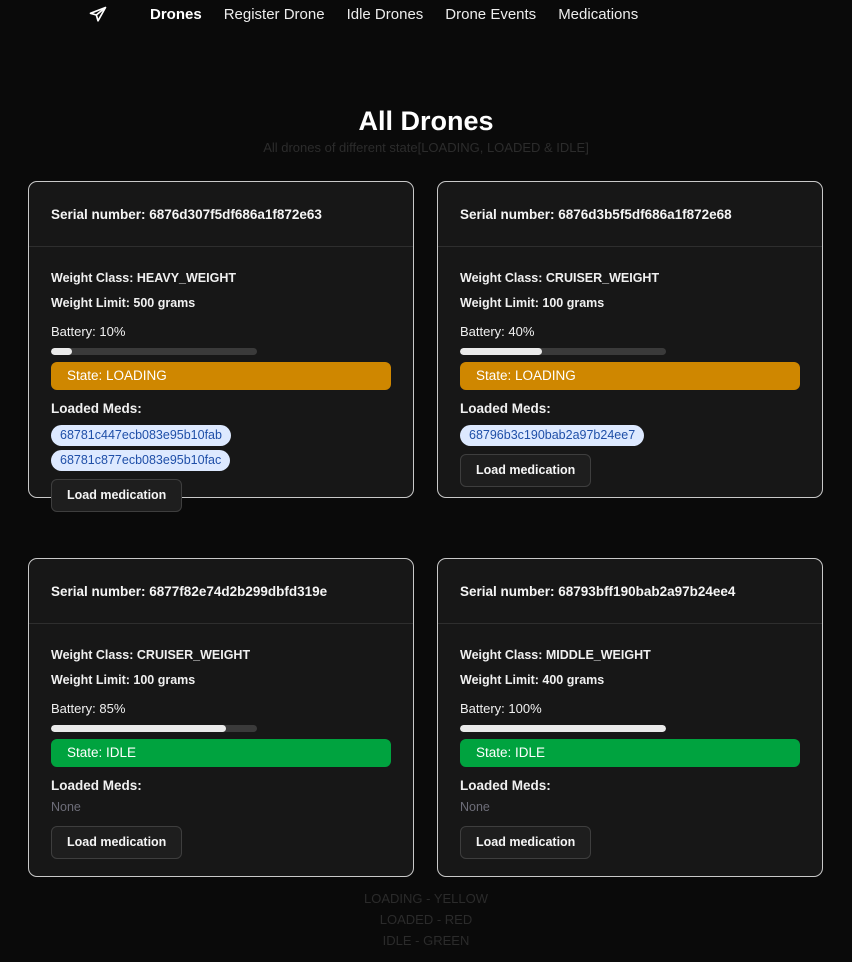 This screenshot has width=852, height=962. What do you see at coordinates (221, 591) in the screenshot?
I see `drone-serial: Serial number: 6877f82e74d2b299dbfd319e` at bounding box center [221, 591].